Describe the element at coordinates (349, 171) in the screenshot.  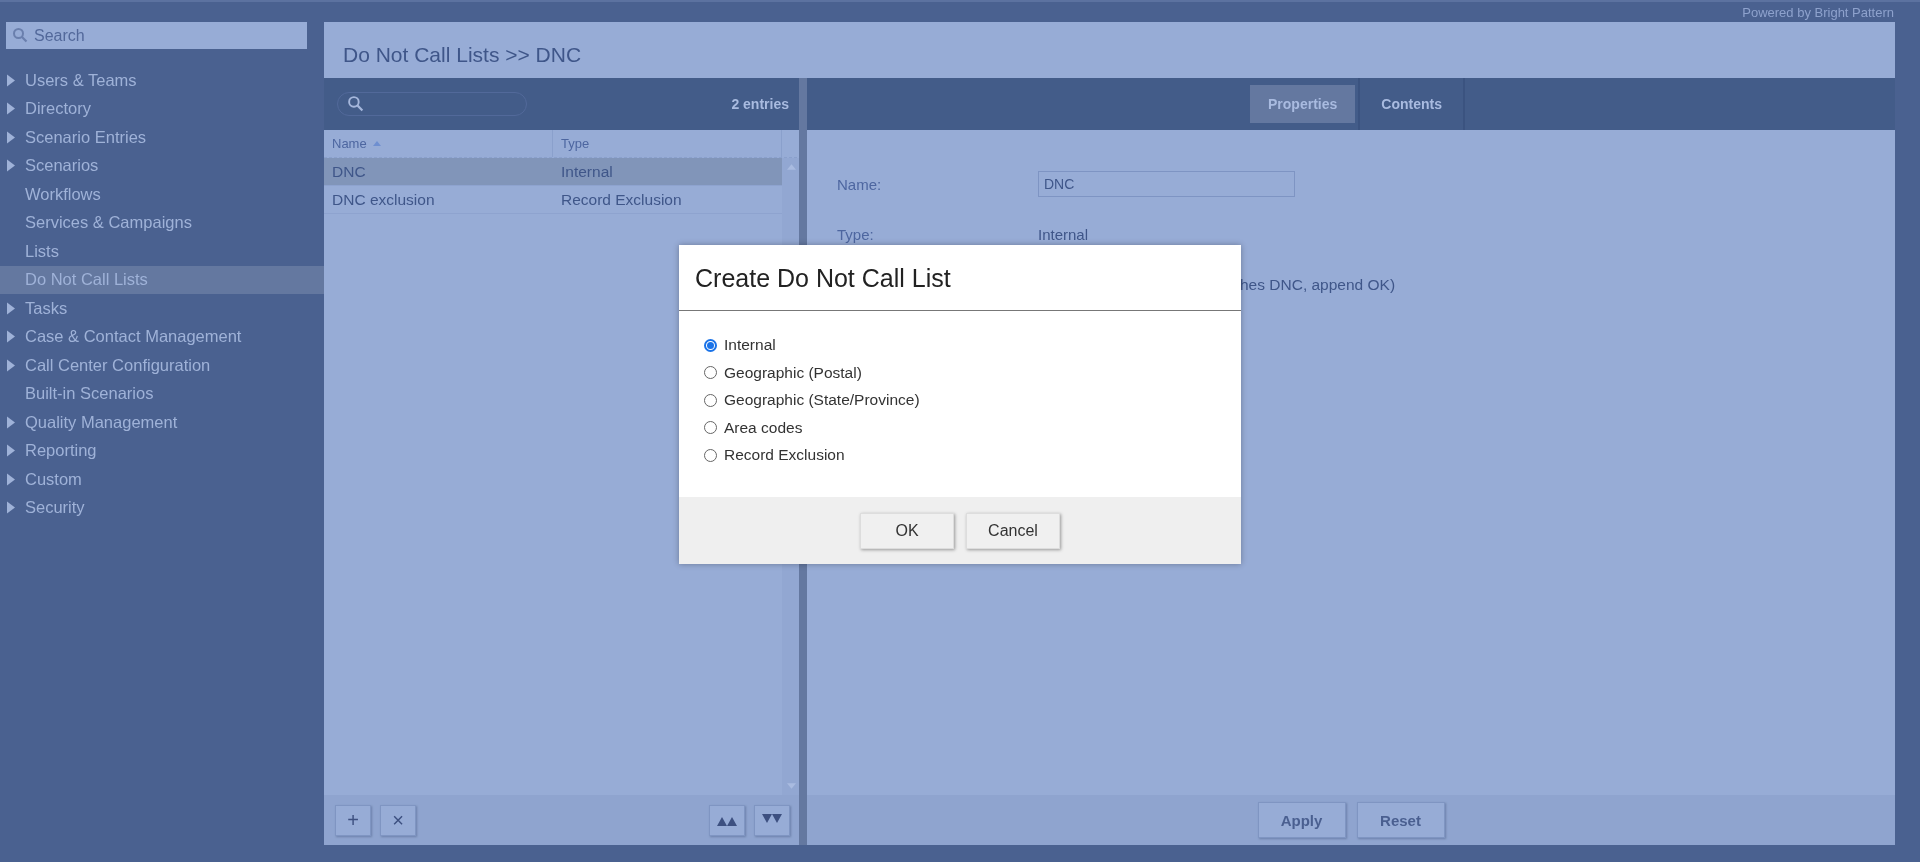
I see `table-cell-text: DNC` at that location.